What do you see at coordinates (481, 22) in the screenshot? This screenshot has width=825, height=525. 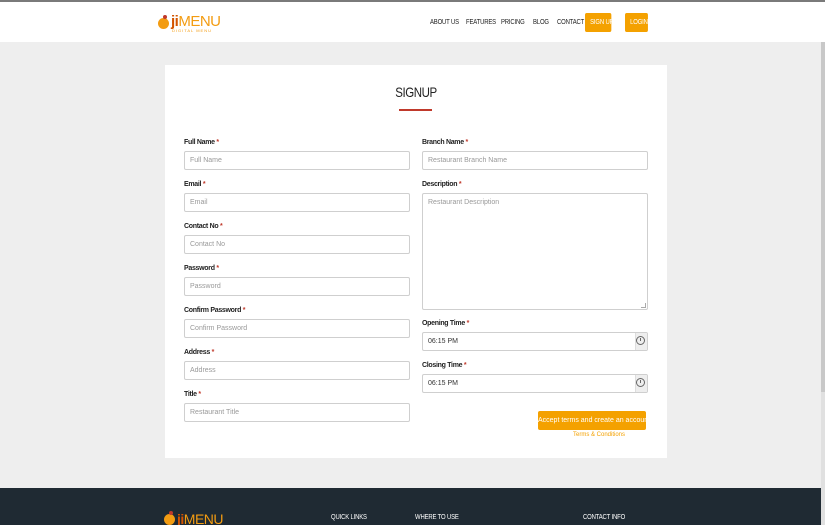 I see `nav-features: FEATURES` at bounding box center [481, 22].